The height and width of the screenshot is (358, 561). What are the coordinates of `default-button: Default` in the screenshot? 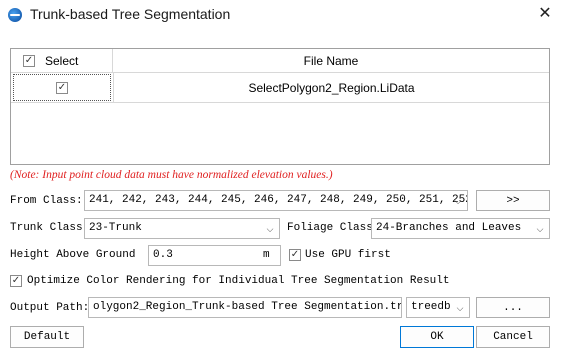 It's located at (47, 337).